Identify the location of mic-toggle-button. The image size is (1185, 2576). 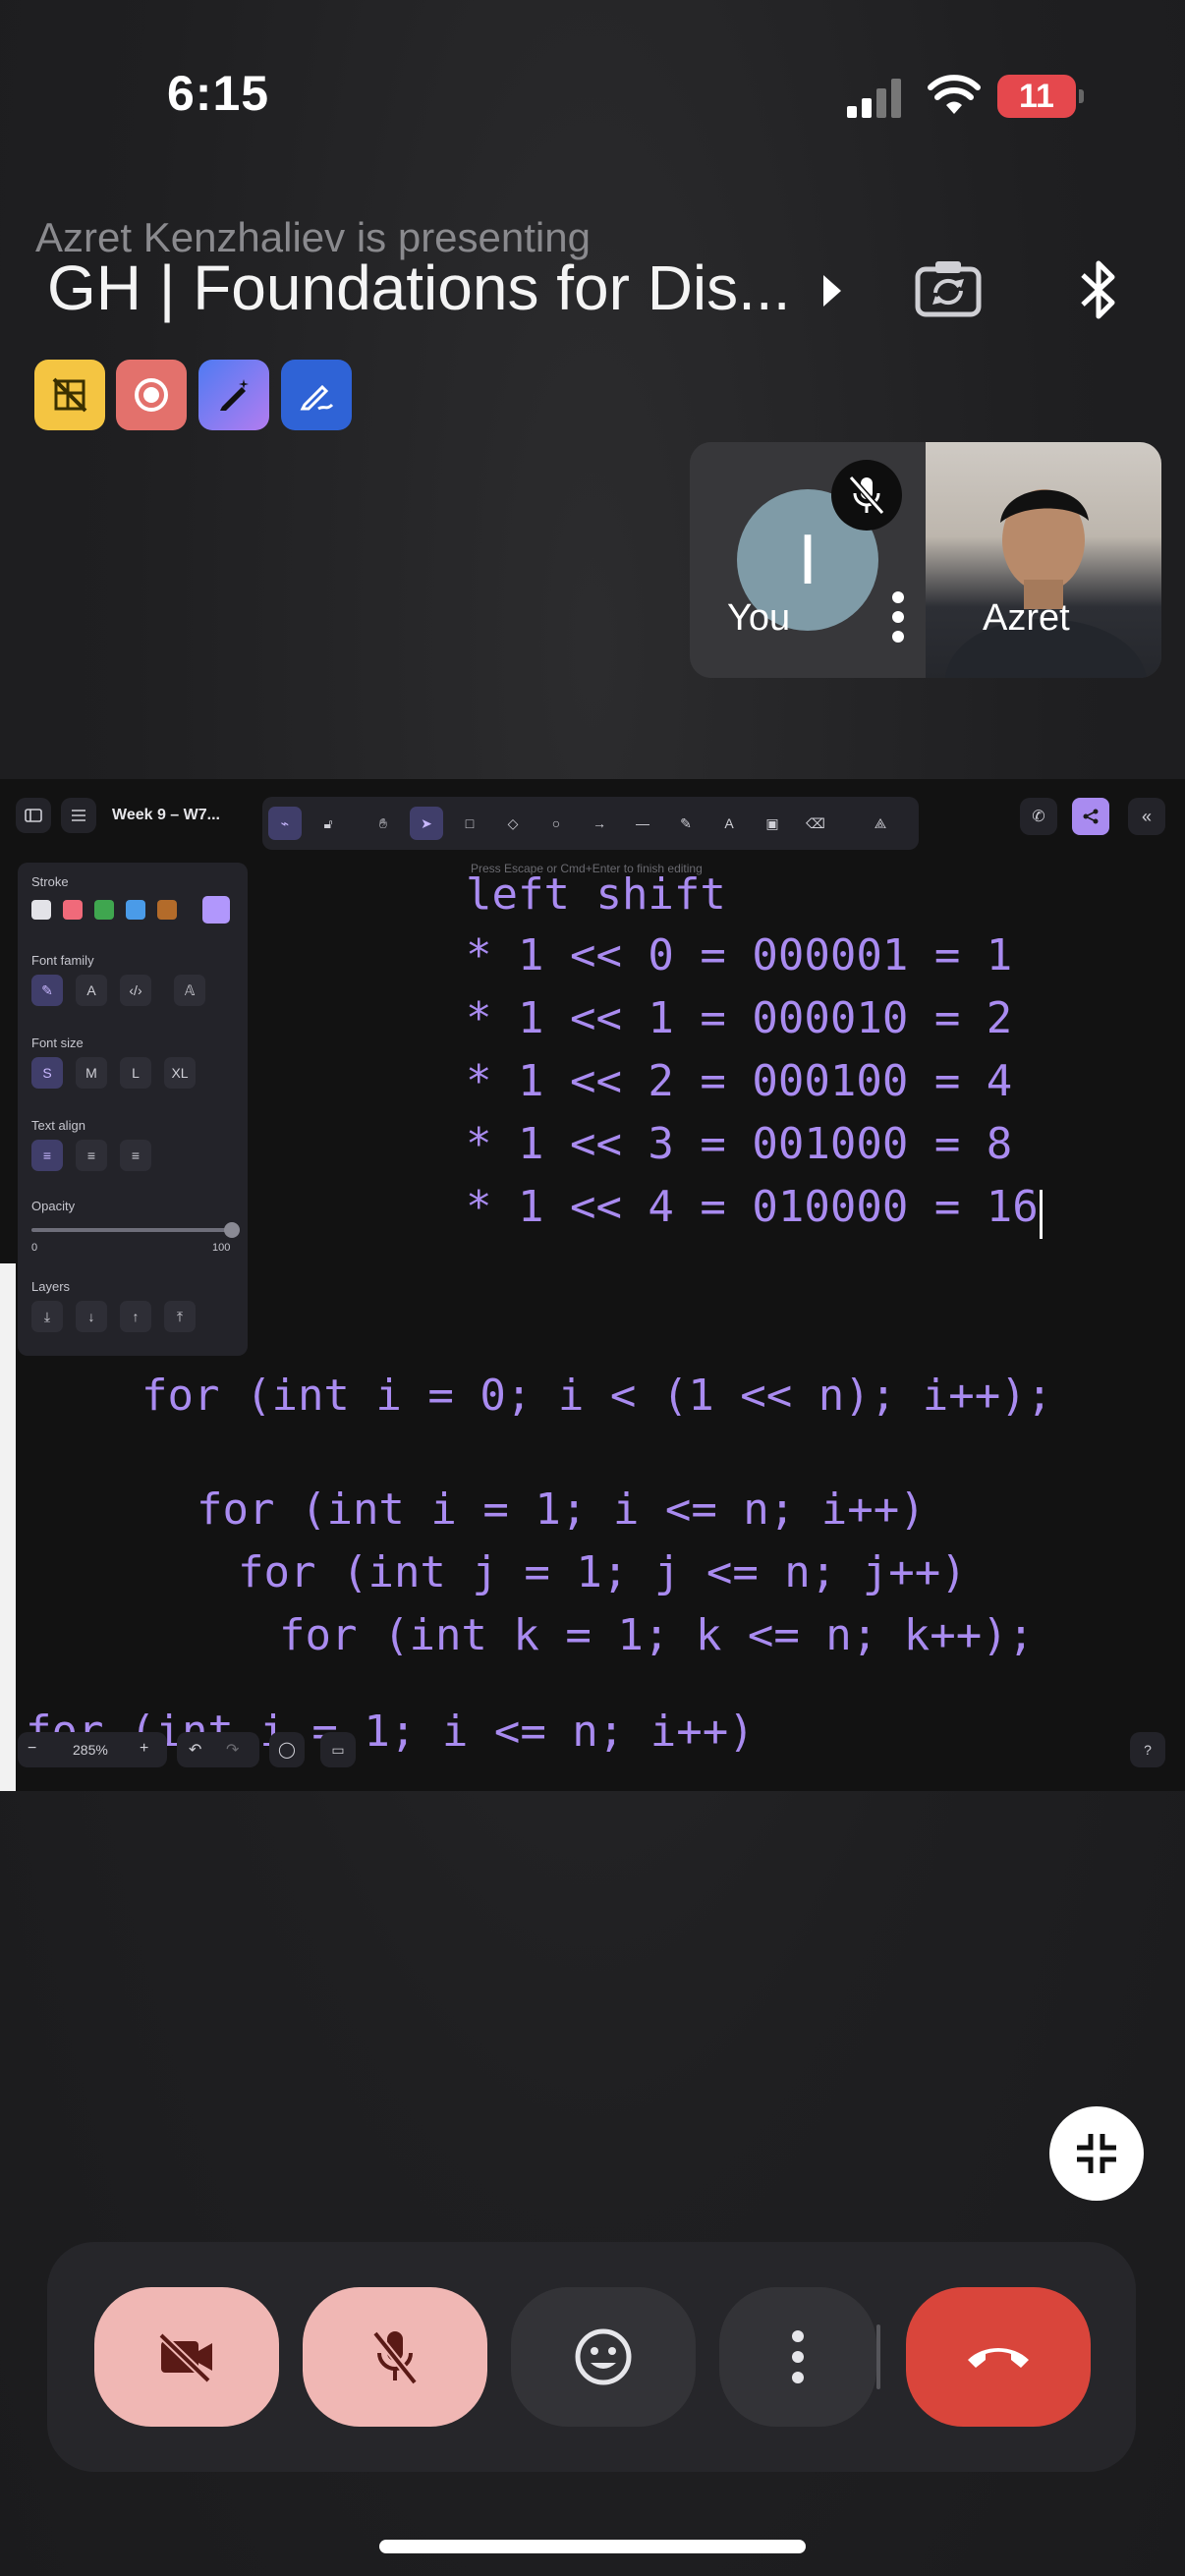
(395, 2357).